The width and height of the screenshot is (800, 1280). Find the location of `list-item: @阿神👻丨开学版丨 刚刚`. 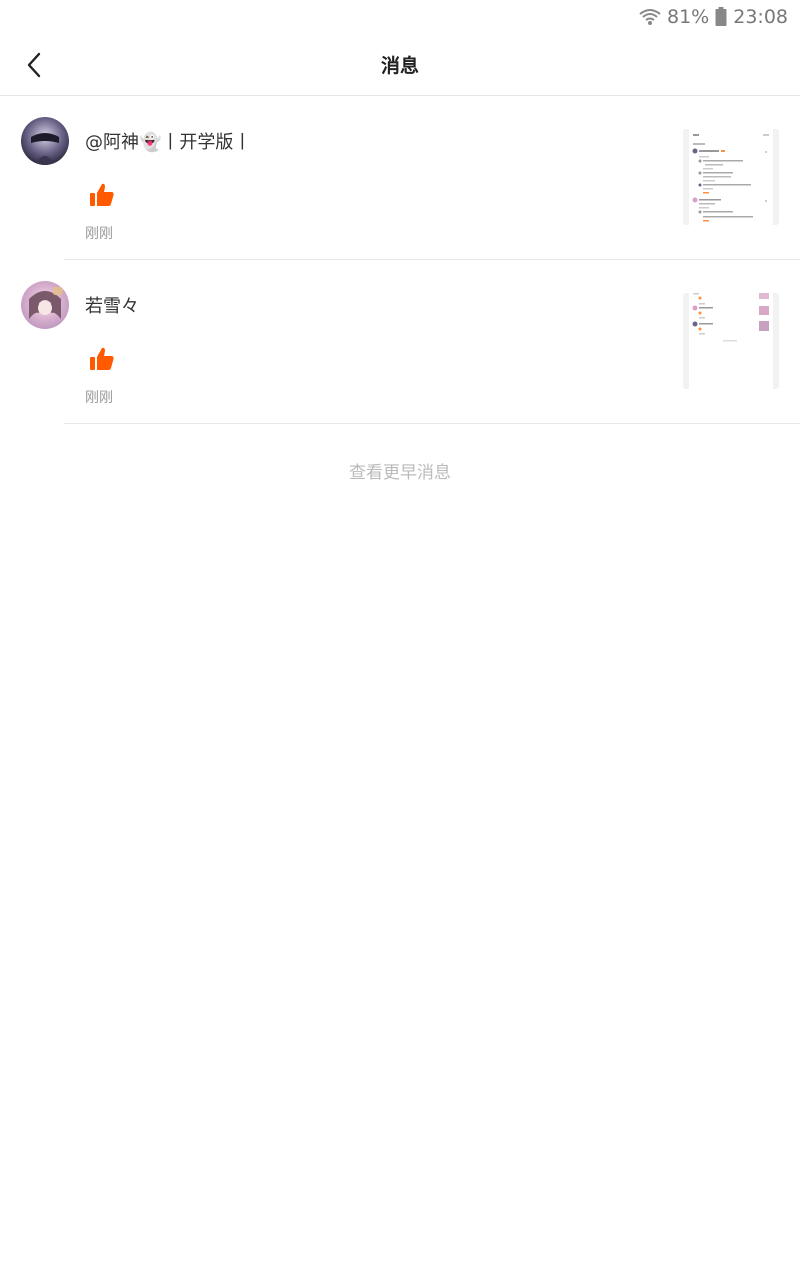

list-item: @阿神👻丨开学版丨 刚刚 is located at coordinates (400, 178).